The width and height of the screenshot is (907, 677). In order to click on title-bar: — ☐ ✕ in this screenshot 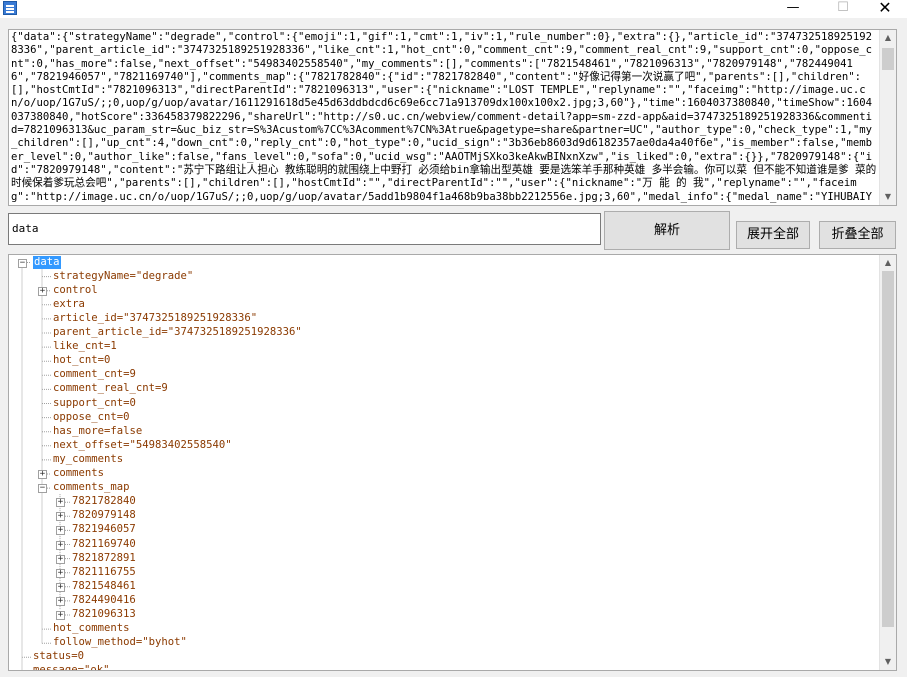, I will do `click(453, 9)`.